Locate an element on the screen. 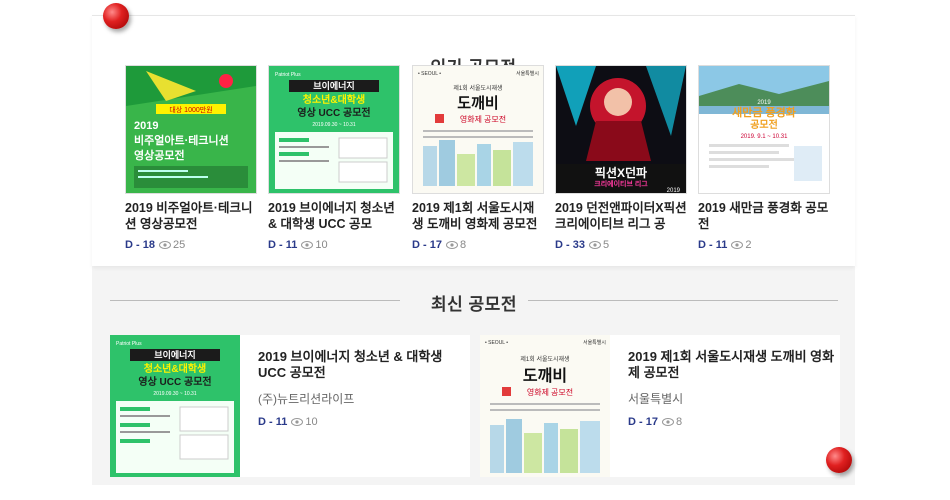 This screenshot has height=500, width=950. svg-text: 픽션X던파 is located at coordinates (621, 172).